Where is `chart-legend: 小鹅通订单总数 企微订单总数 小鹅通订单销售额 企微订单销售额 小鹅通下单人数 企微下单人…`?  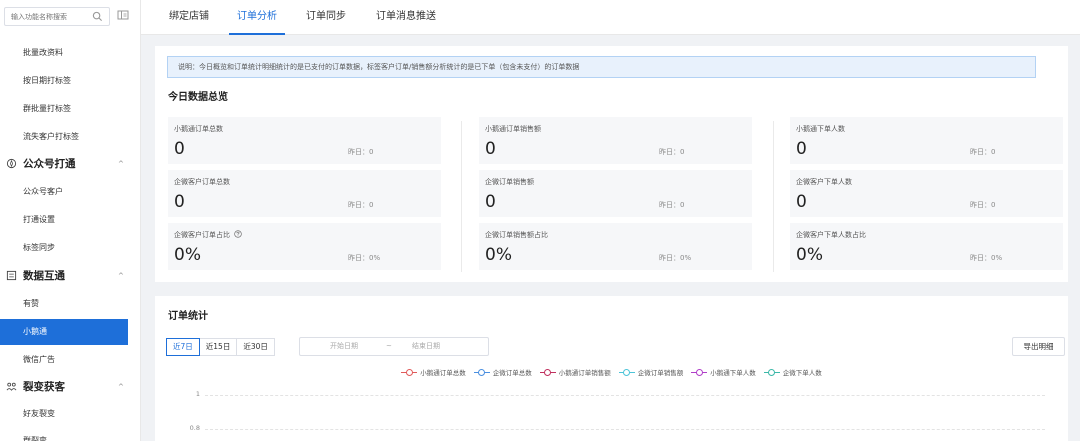 chart-legend: 小鹅通订单总数 企微订单总数 小鹅通订单销售额 企微订单销售额 小鹅通下单人数 企微下单人… is located at coordinates (611, 372).